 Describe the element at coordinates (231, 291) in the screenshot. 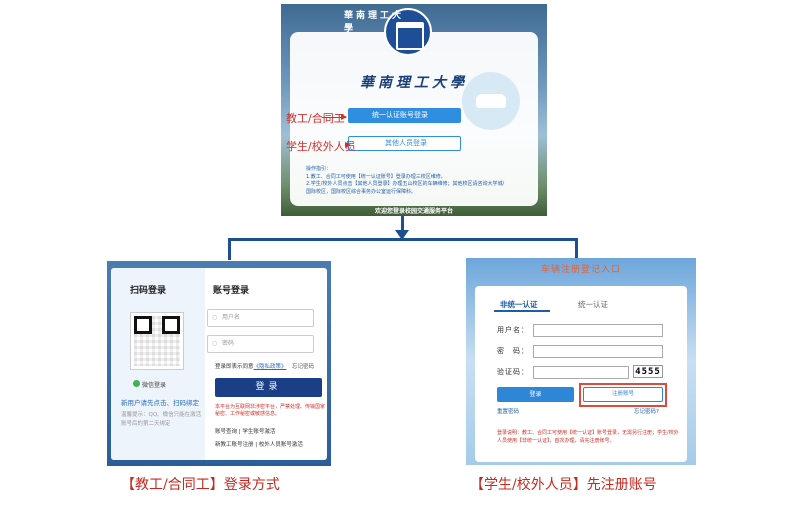

I see `account-login-title: 账号登录` at that location.